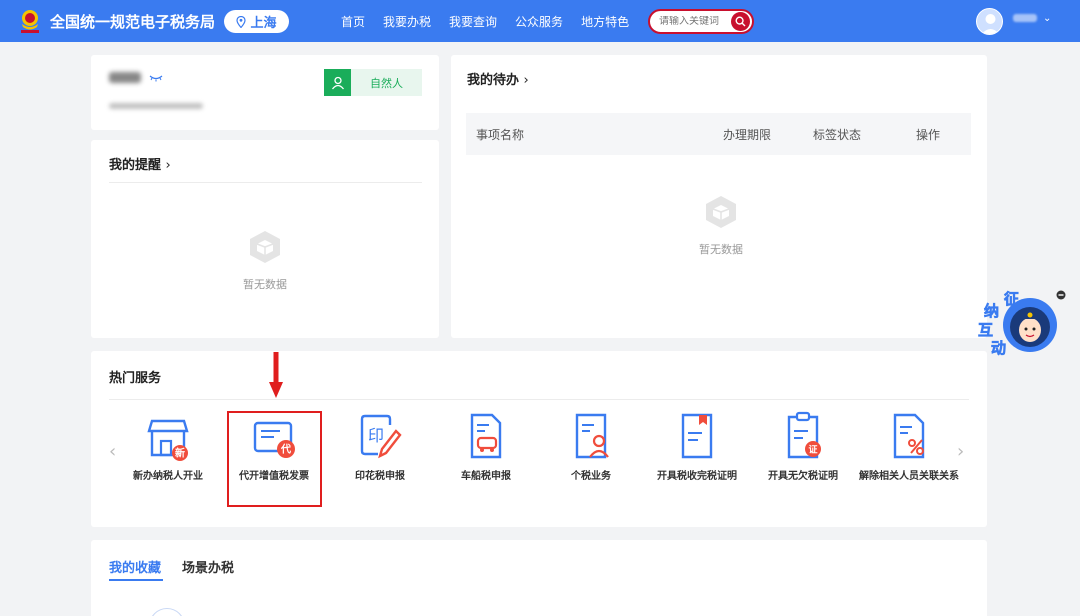  I want to click on badge-text: 证, so click(812, 450).